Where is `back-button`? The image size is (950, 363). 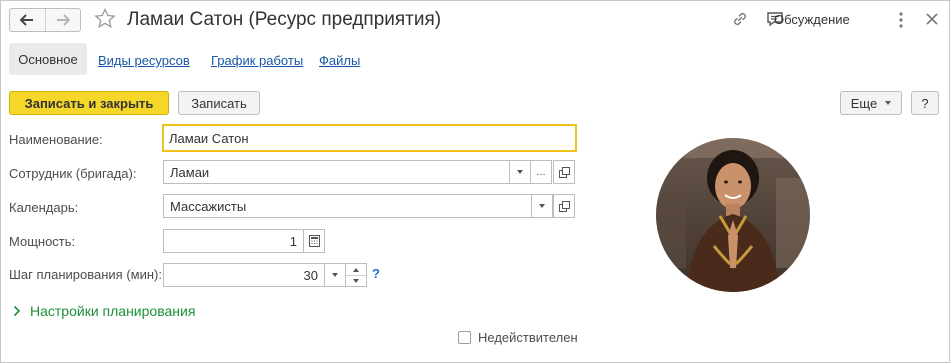
back-button is located at coordinates (27, 20).